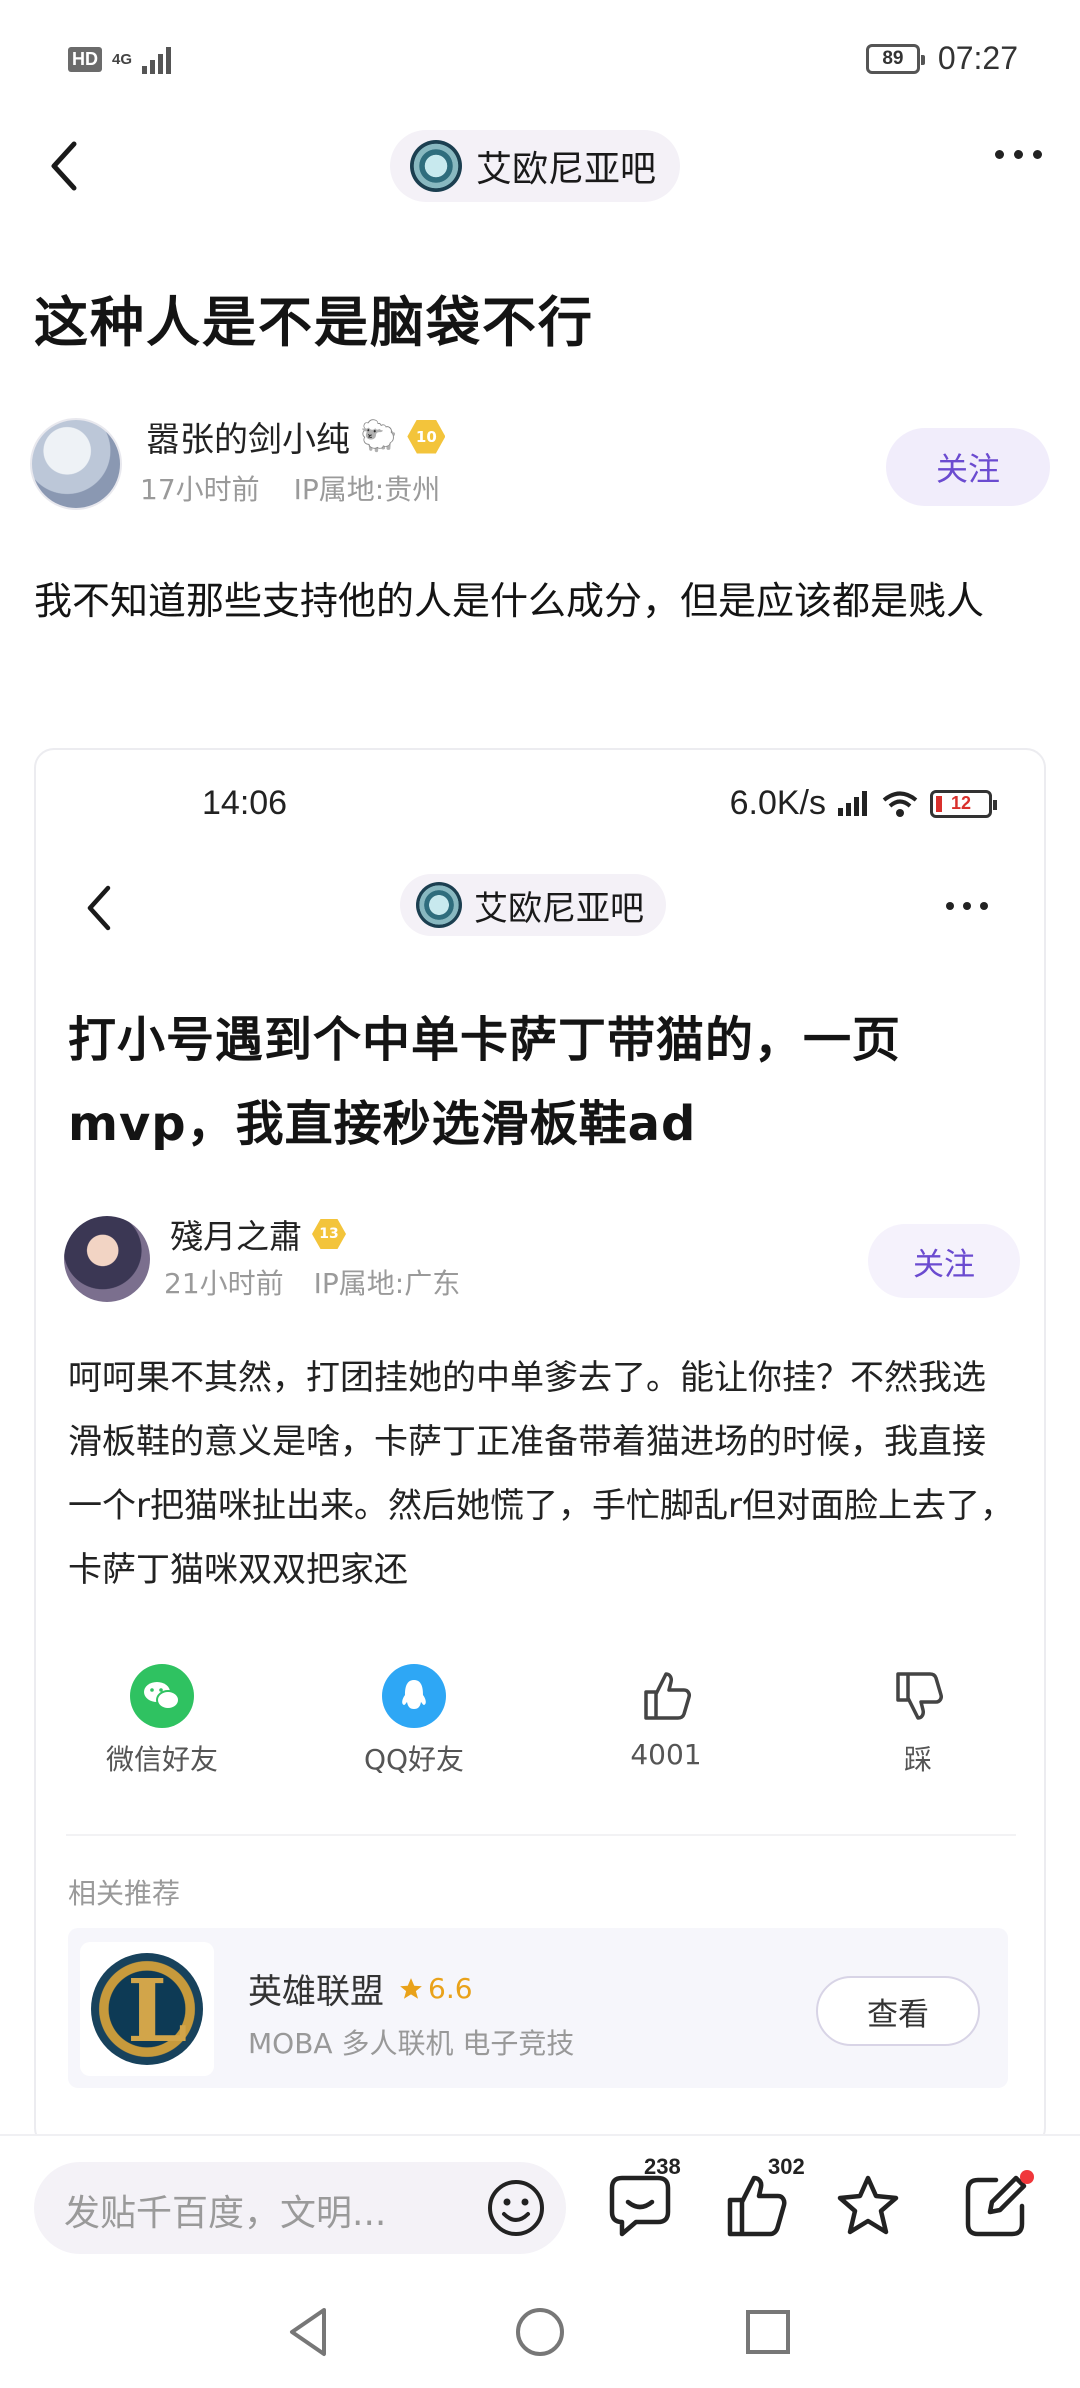 The image size is (1080, 2388). What do you see at coordinates (852, 803) in the screenshot?
I see `screenshot-signal-icon` at bounding box center [852, 803].